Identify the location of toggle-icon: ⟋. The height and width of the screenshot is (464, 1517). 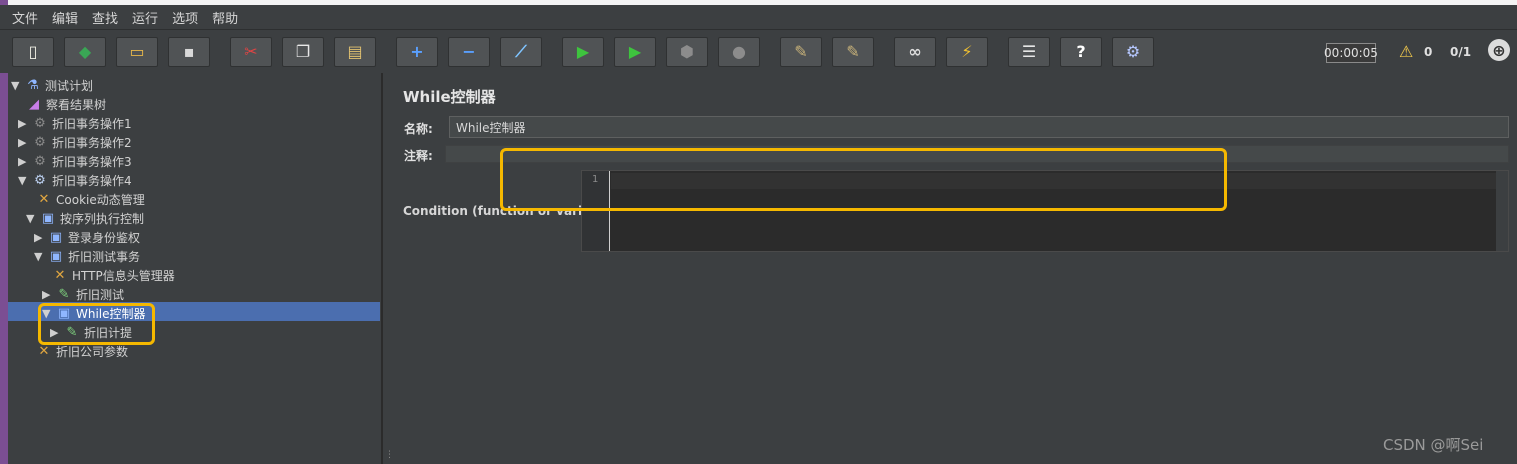
(521, 51).